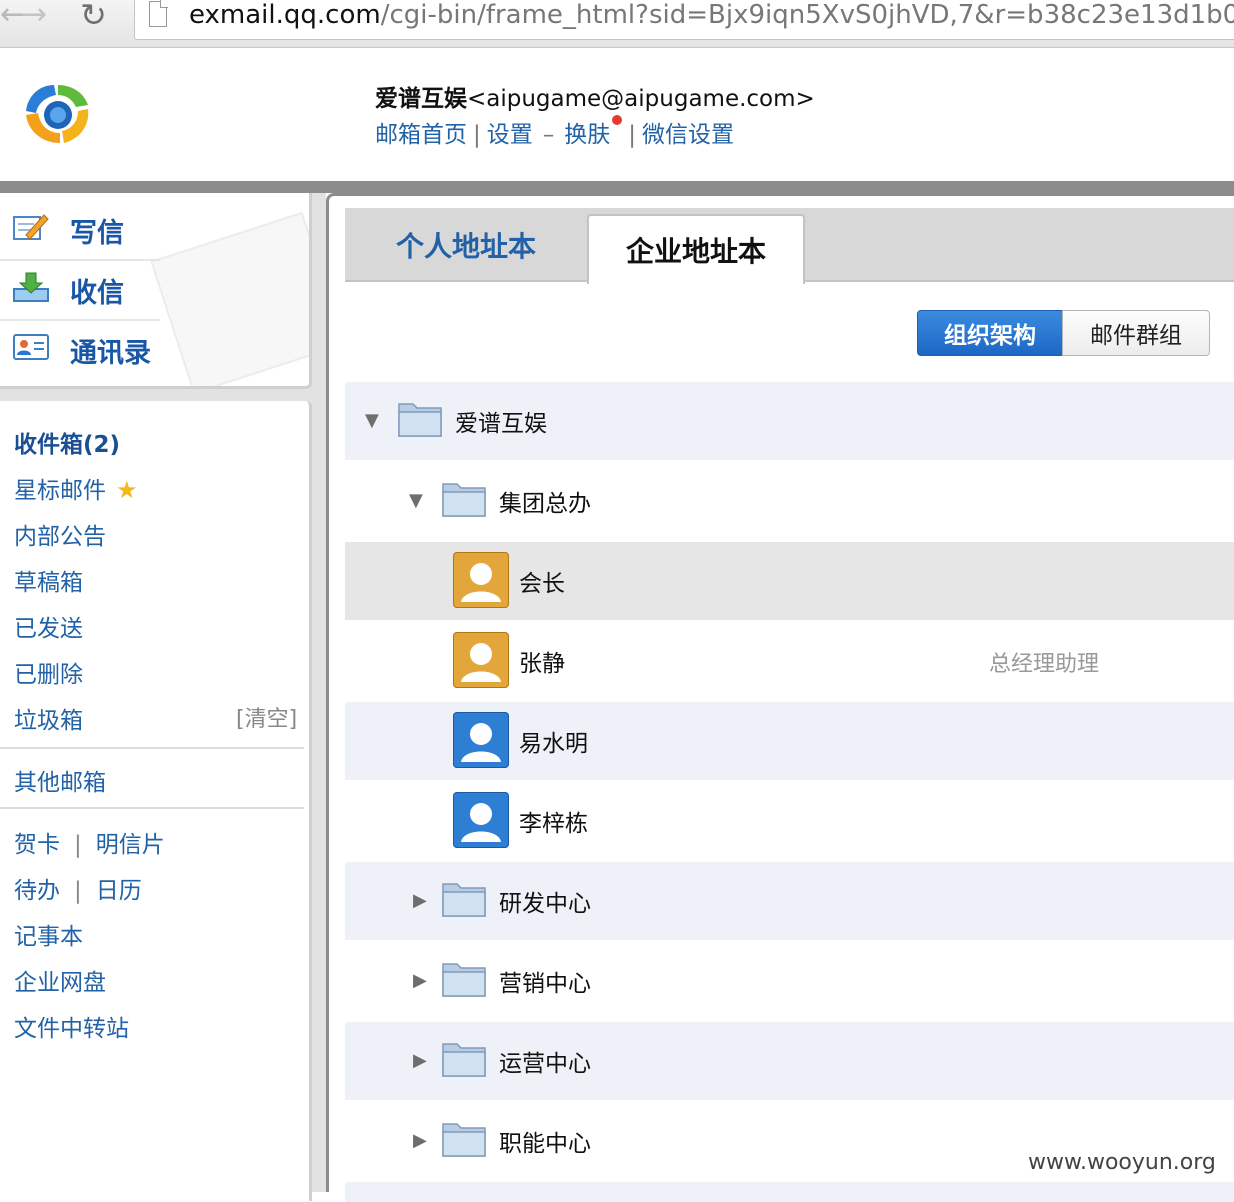 This screenshot has height=1202, width=1234. What do you see at coordinates (545, 904) in the screenshot?
I see `tree-node-label: 研发中心` at bounding box center [545, 904].